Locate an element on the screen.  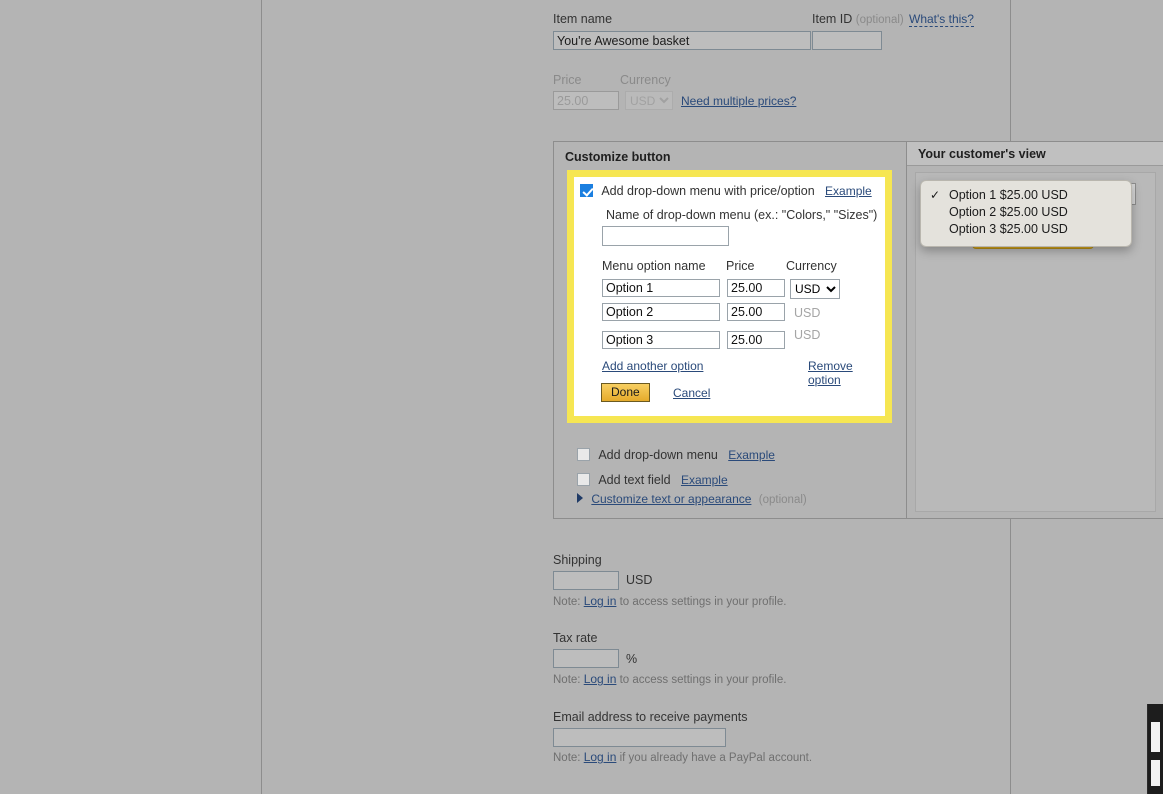
add-dropdown-menu-row: Add drop-down menu Example is located at coordinates (676, 455).